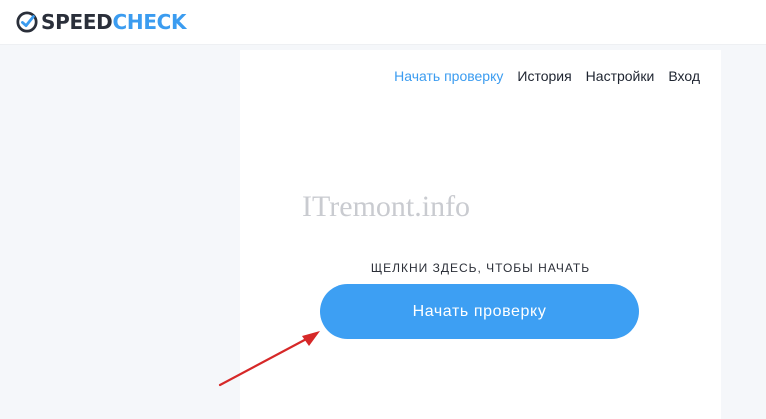  What do you see at coordinates (383, 22) in the screenshot?
I see `top-bar: SPEED CHECK` at bounding box center [383, 22].